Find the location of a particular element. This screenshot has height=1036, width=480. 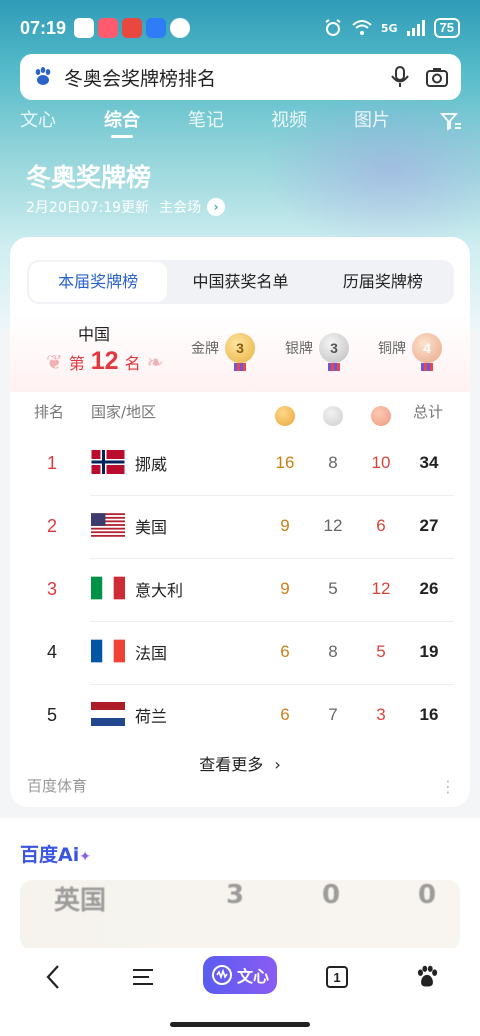

bronze-summary: 铜牌 4 is located at coordinates (410, 352).